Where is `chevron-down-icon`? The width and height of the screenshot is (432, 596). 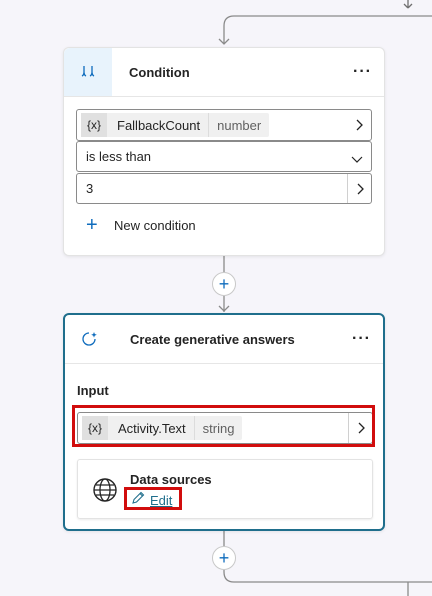 chevron-down-icon is located at coordinates (357, 160).